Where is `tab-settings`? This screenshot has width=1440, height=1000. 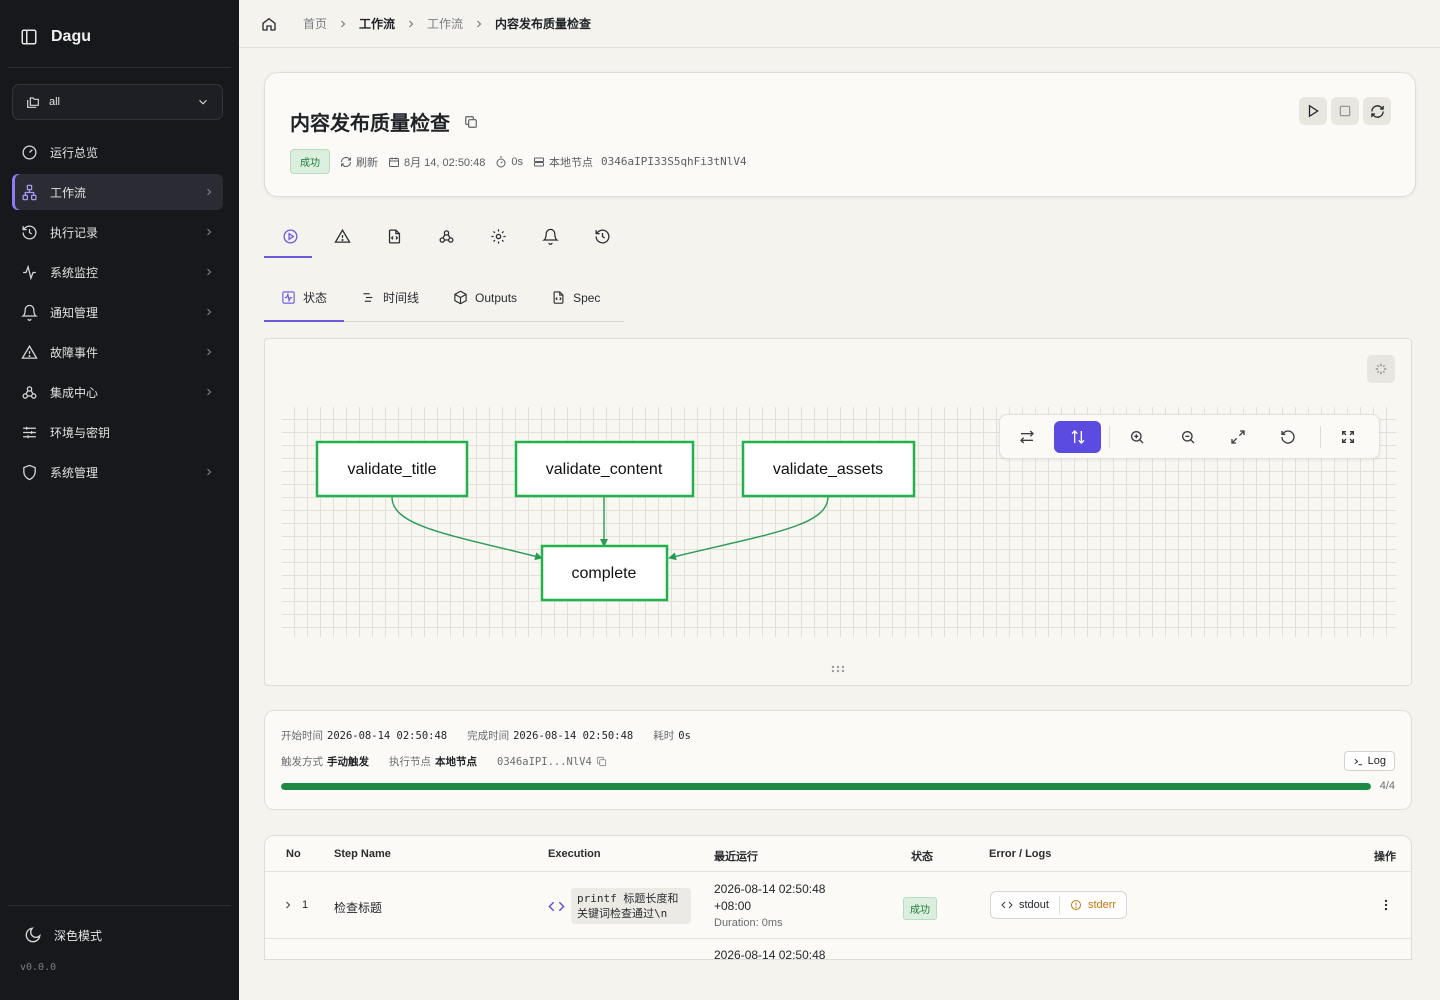
tab-settings is located at coordinates (498, 236).